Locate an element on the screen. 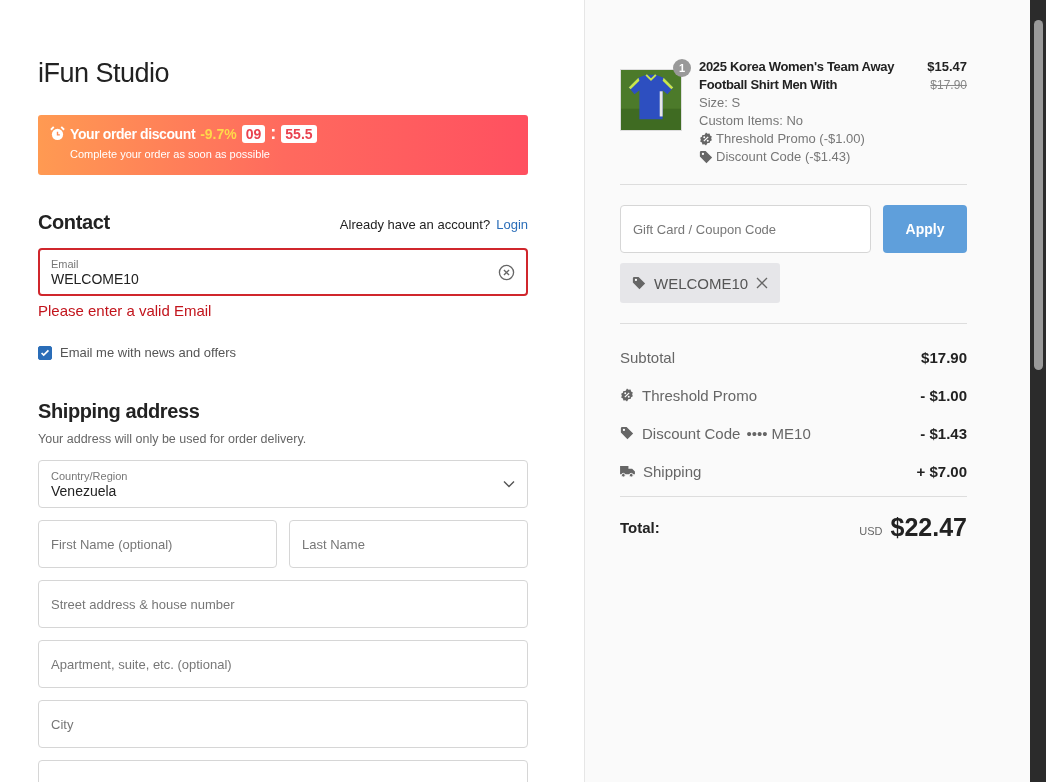  login-link: Login is located at coordinates (512, 224).